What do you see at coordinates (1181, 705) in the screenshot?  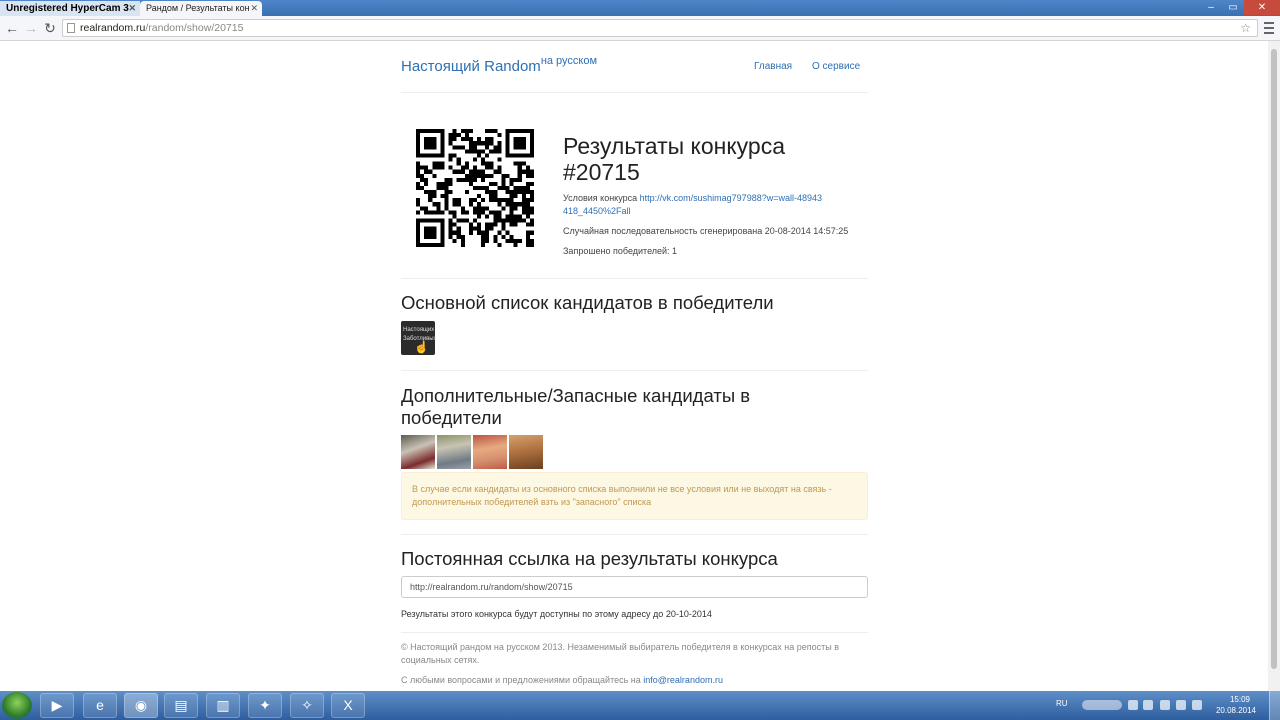 I see `network-icon` at bounding box center [1181, 705].